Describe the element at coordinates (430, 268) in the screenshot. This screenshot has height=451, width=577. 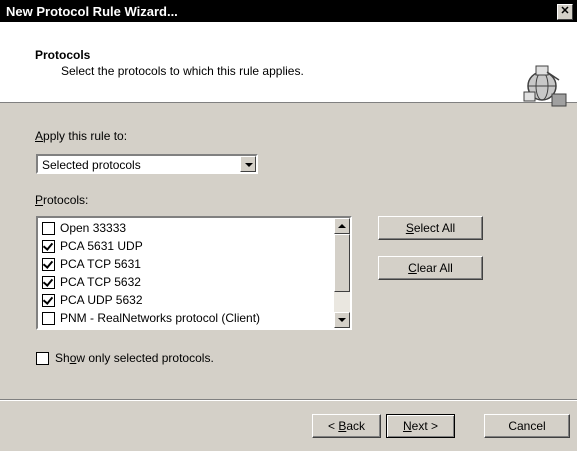
I see `clear-all-button: Clear All` at that location.